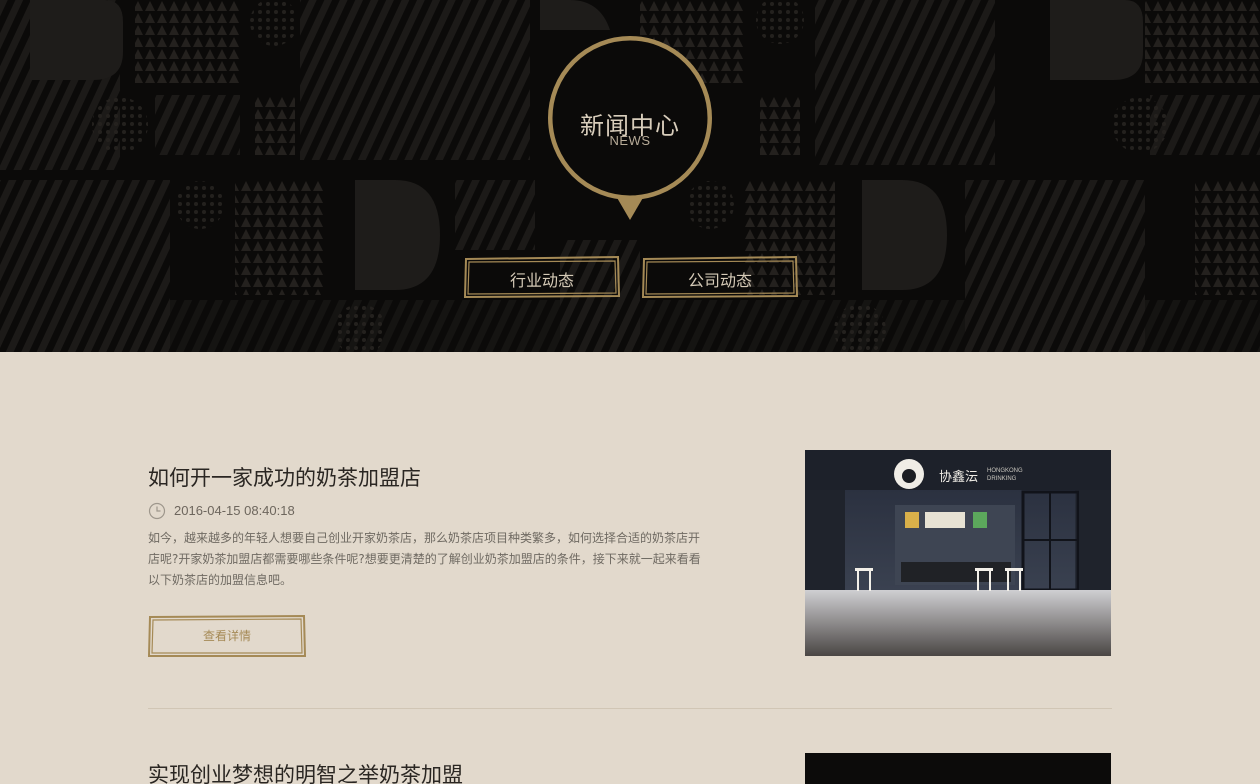 The height and width of the screenshot is (784, 1260). I want to click on tab-company-news: 公司动态, so click(720, 277).